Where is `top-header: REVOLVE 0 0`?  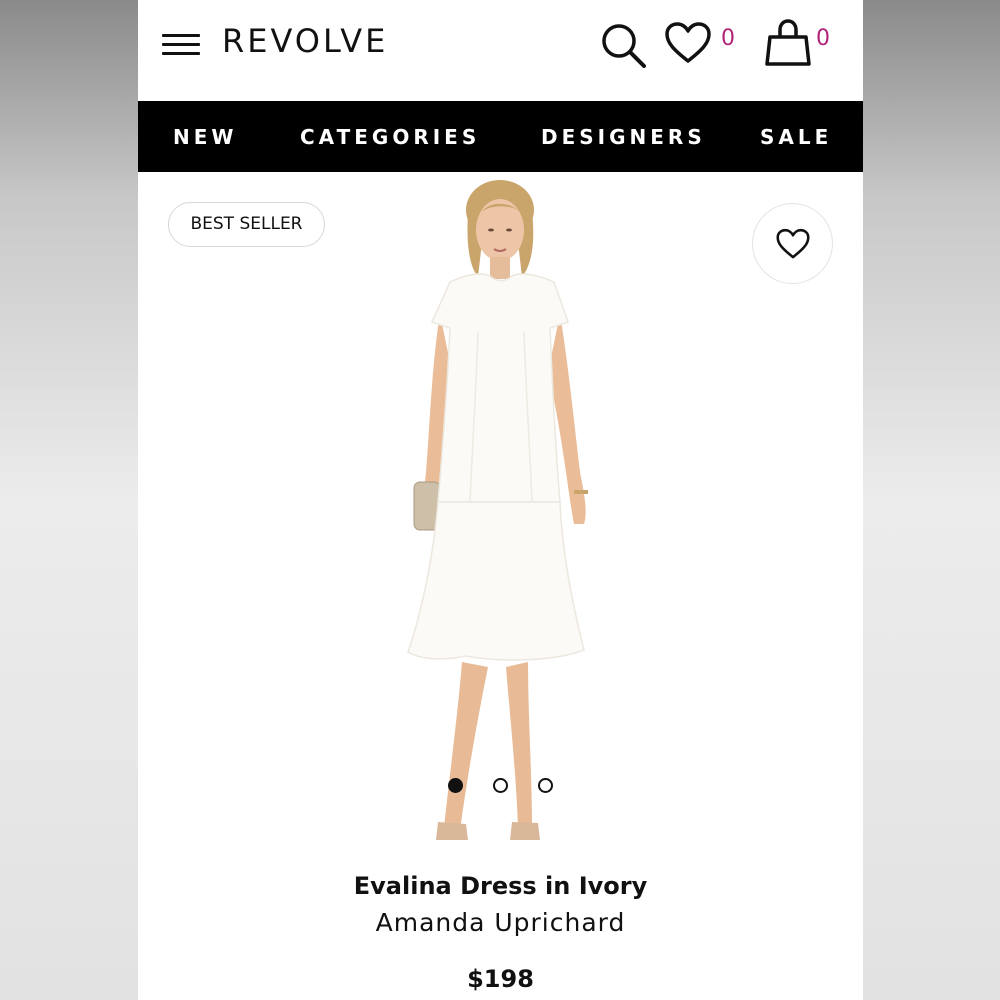
top-header: REVOLVE 0 0 is located at coordinates (500, 50).